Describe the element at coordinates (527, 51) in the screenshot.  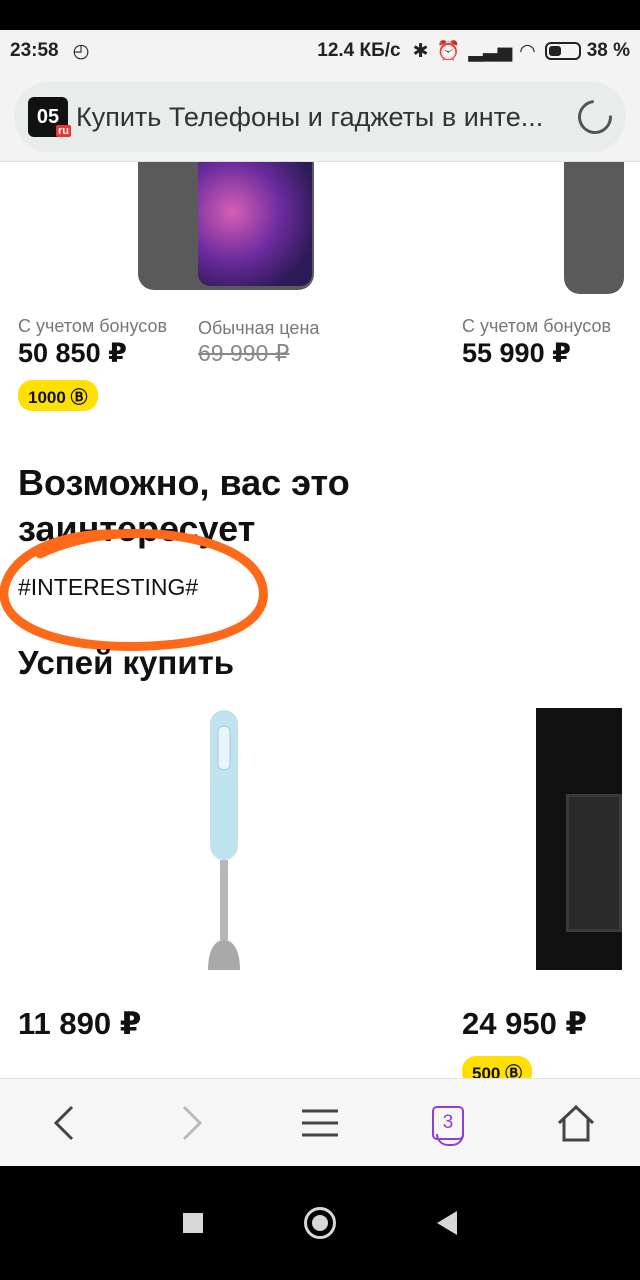
I see `wifi-icon: ◠` at that location.